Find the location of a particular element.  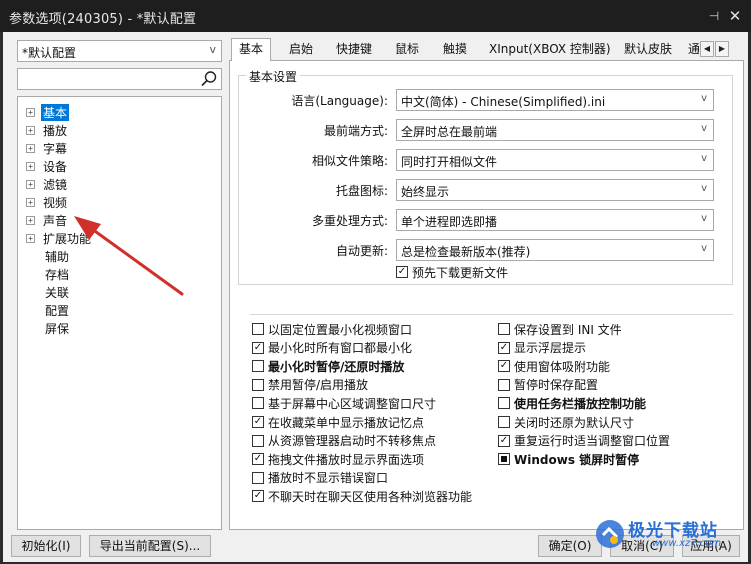

tree-item-video: + 视频 is located at coordinates (47, 202).